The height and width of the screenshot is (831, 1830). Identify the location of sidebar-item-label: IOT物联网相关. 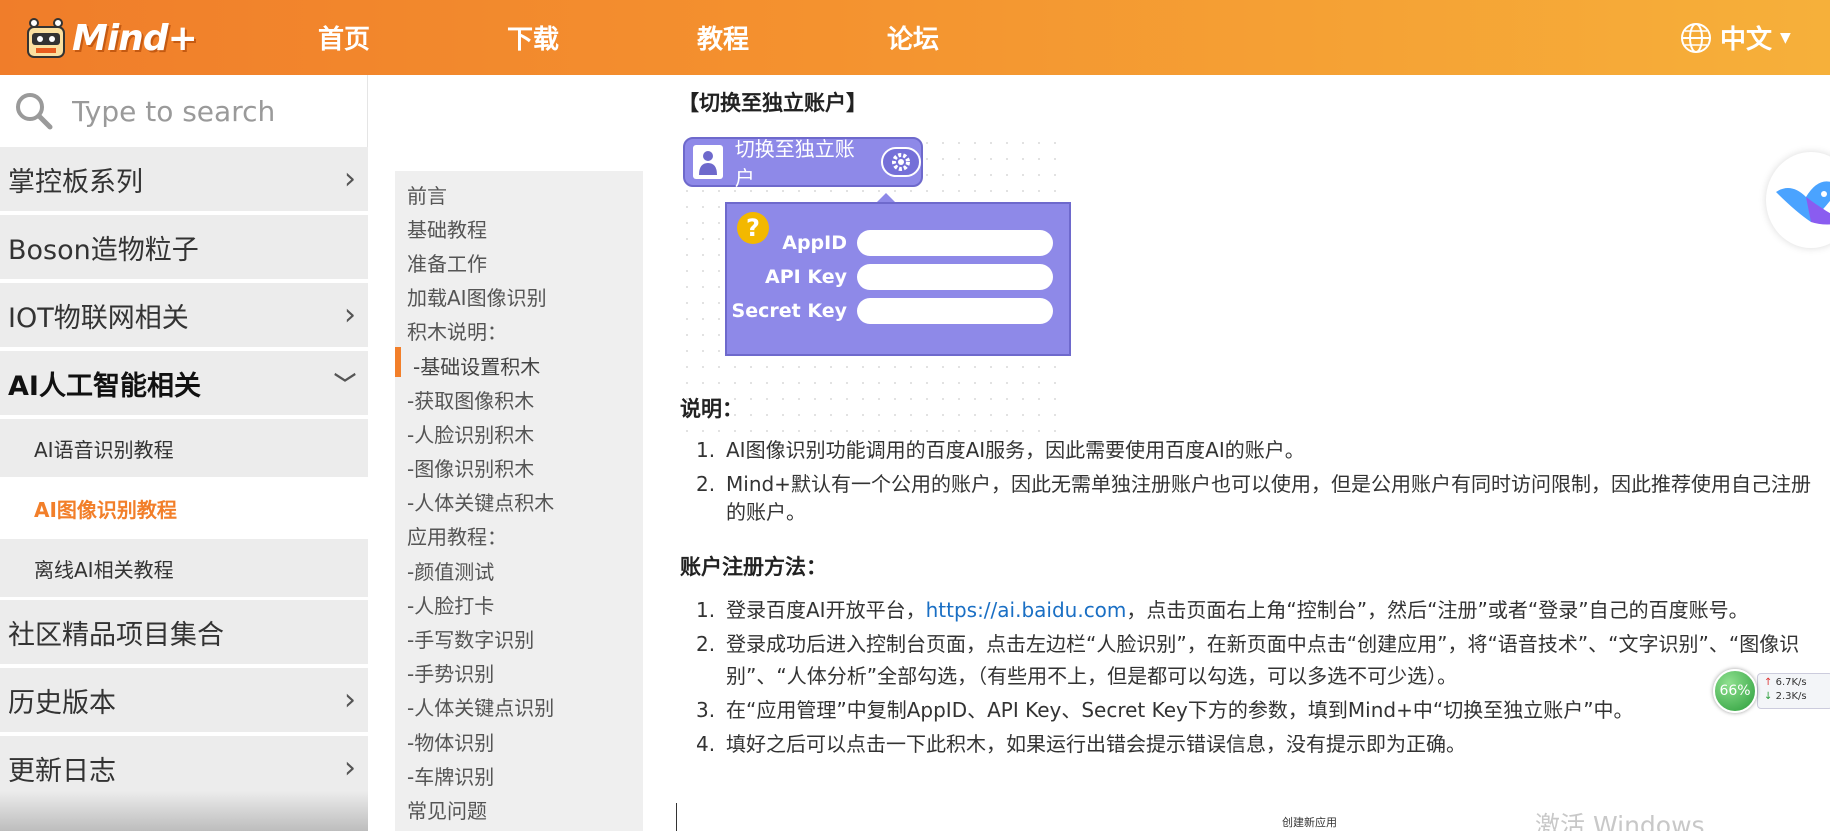
(98, 318).